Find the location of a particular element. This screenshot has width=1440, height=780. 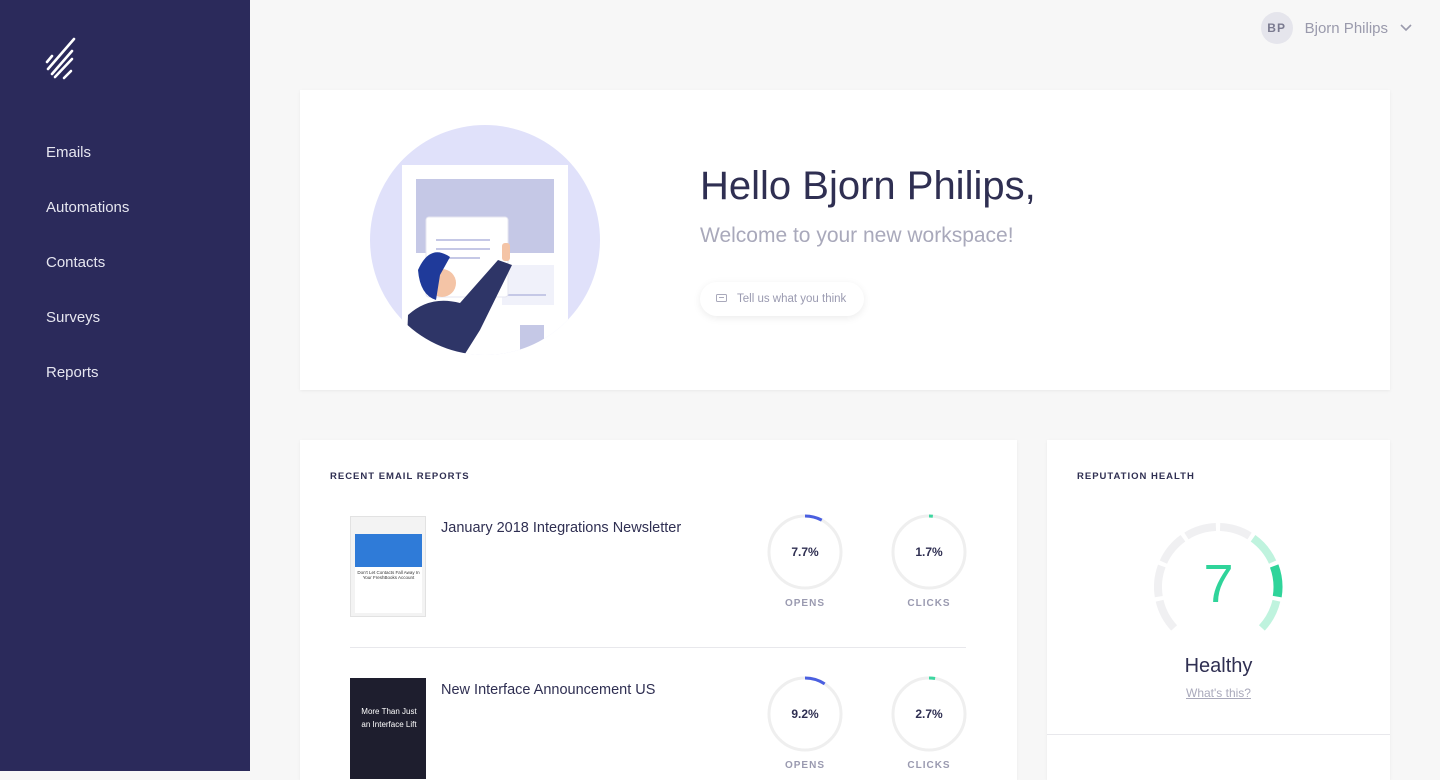

opens-value: 7.7% is located at coordinates (805, 552).